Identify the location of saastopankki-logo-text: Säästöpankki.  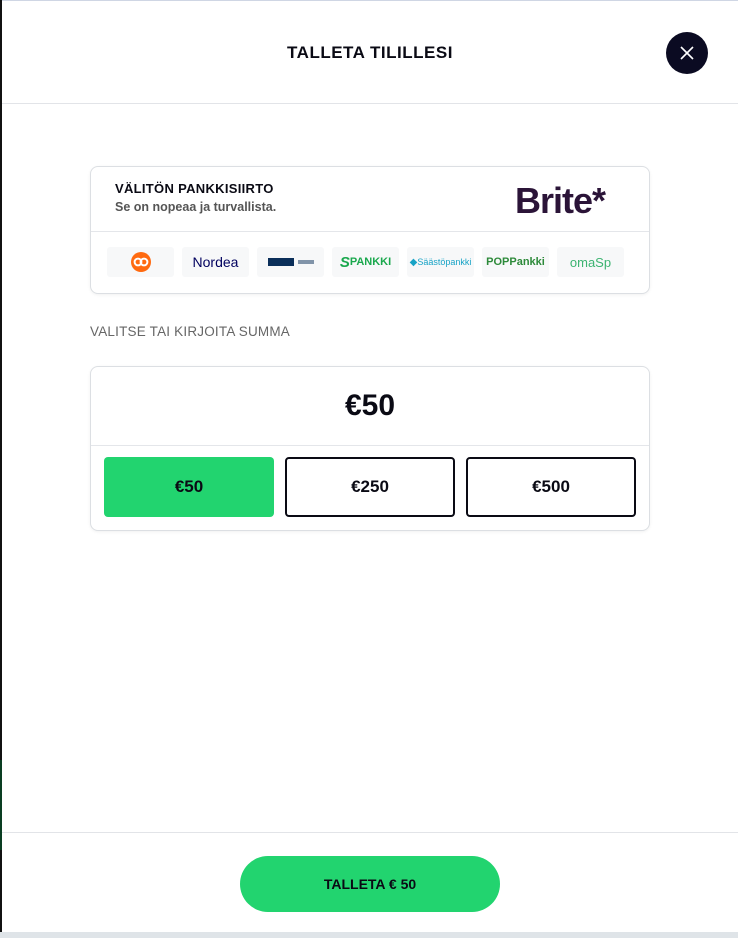
(444, 262).